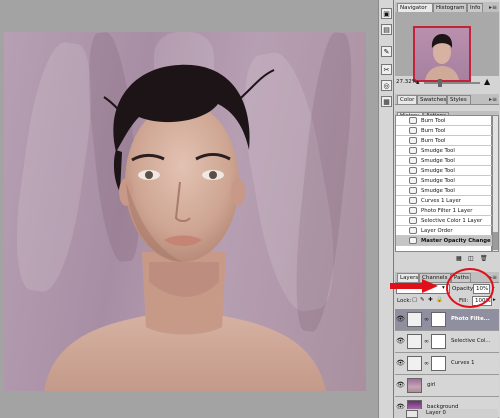 The image size is (500, 418). Describe the element at coordinates (440, 83) in the screenshot. I see `navigator-zoom-slider-knob` at that location.